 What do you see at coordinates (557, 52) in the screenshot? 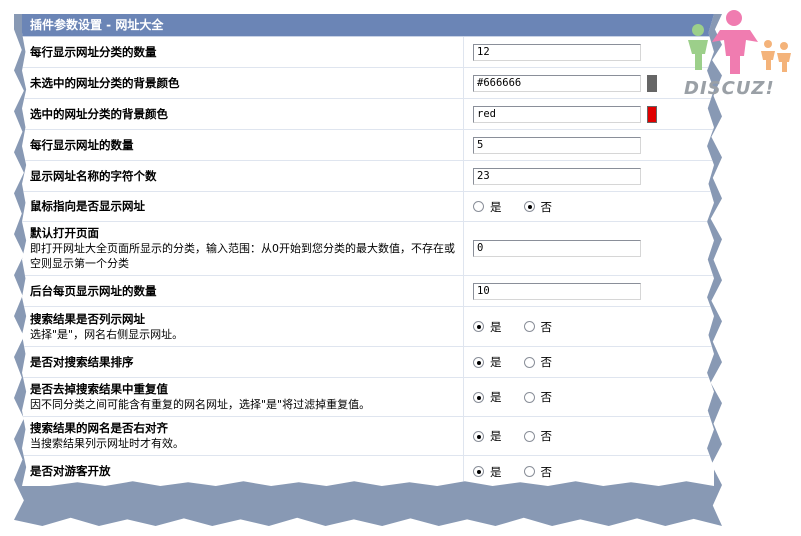
I see `category-per-row-input: 12` at bounding box center [557, 52].